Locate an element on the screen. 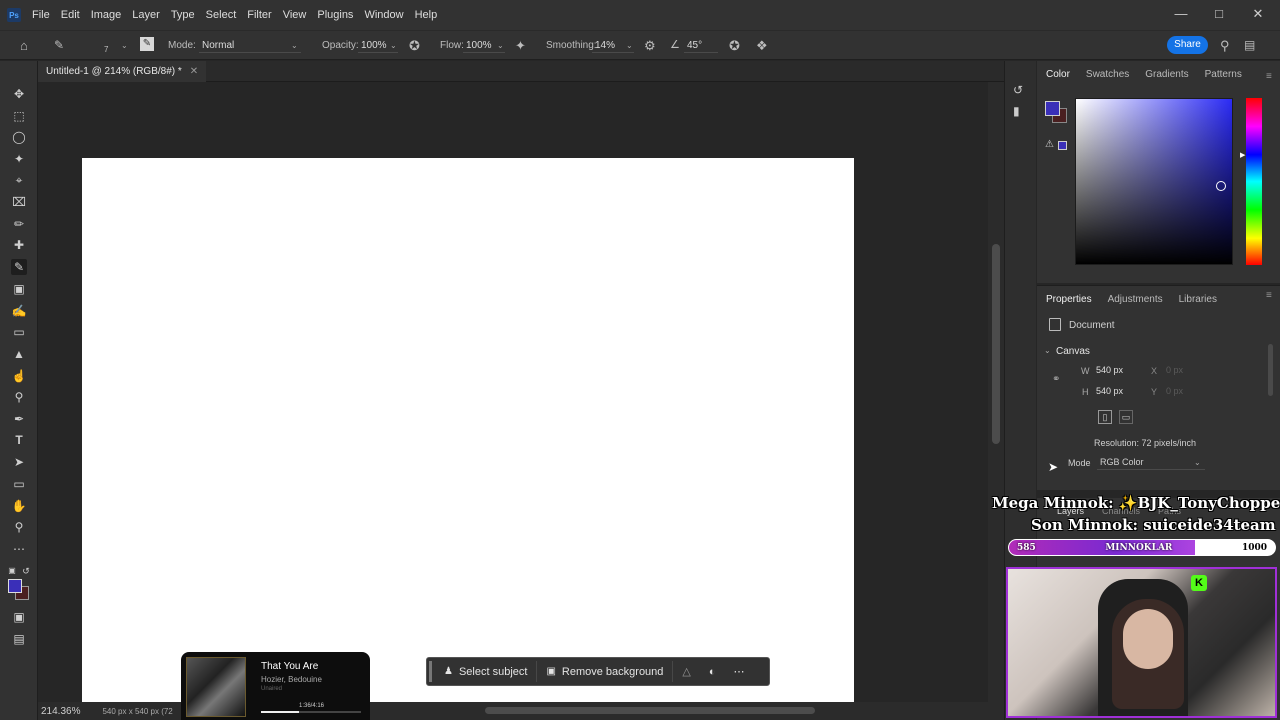 This screenshot has height=720, width=1280. horizontal-scroll-thumb is located at coordinates (650, 710).